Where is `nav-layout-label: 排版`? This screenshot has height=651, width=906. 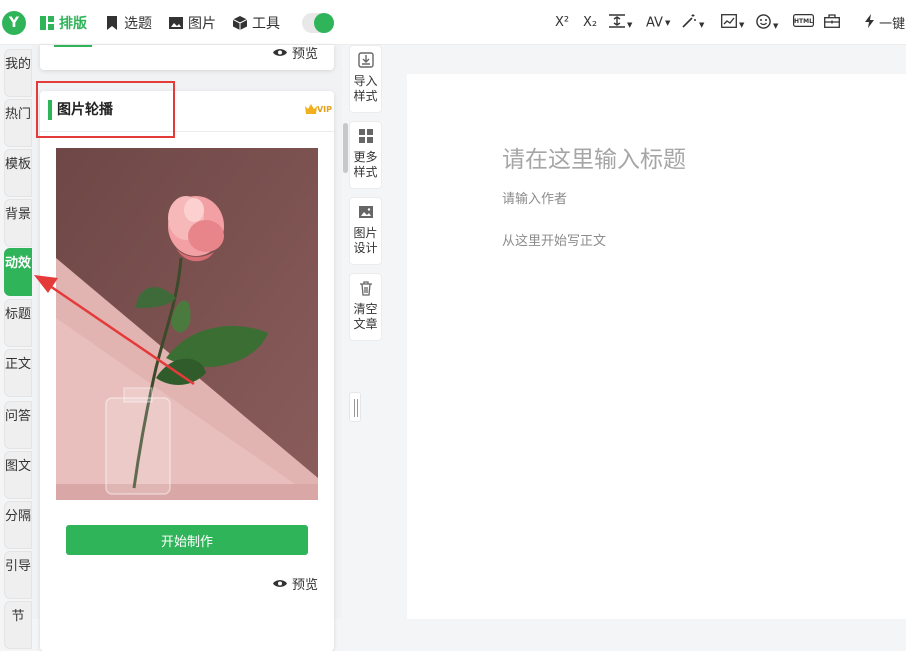
nav-layout-label: 排版 is located at coordinates (73, 24).